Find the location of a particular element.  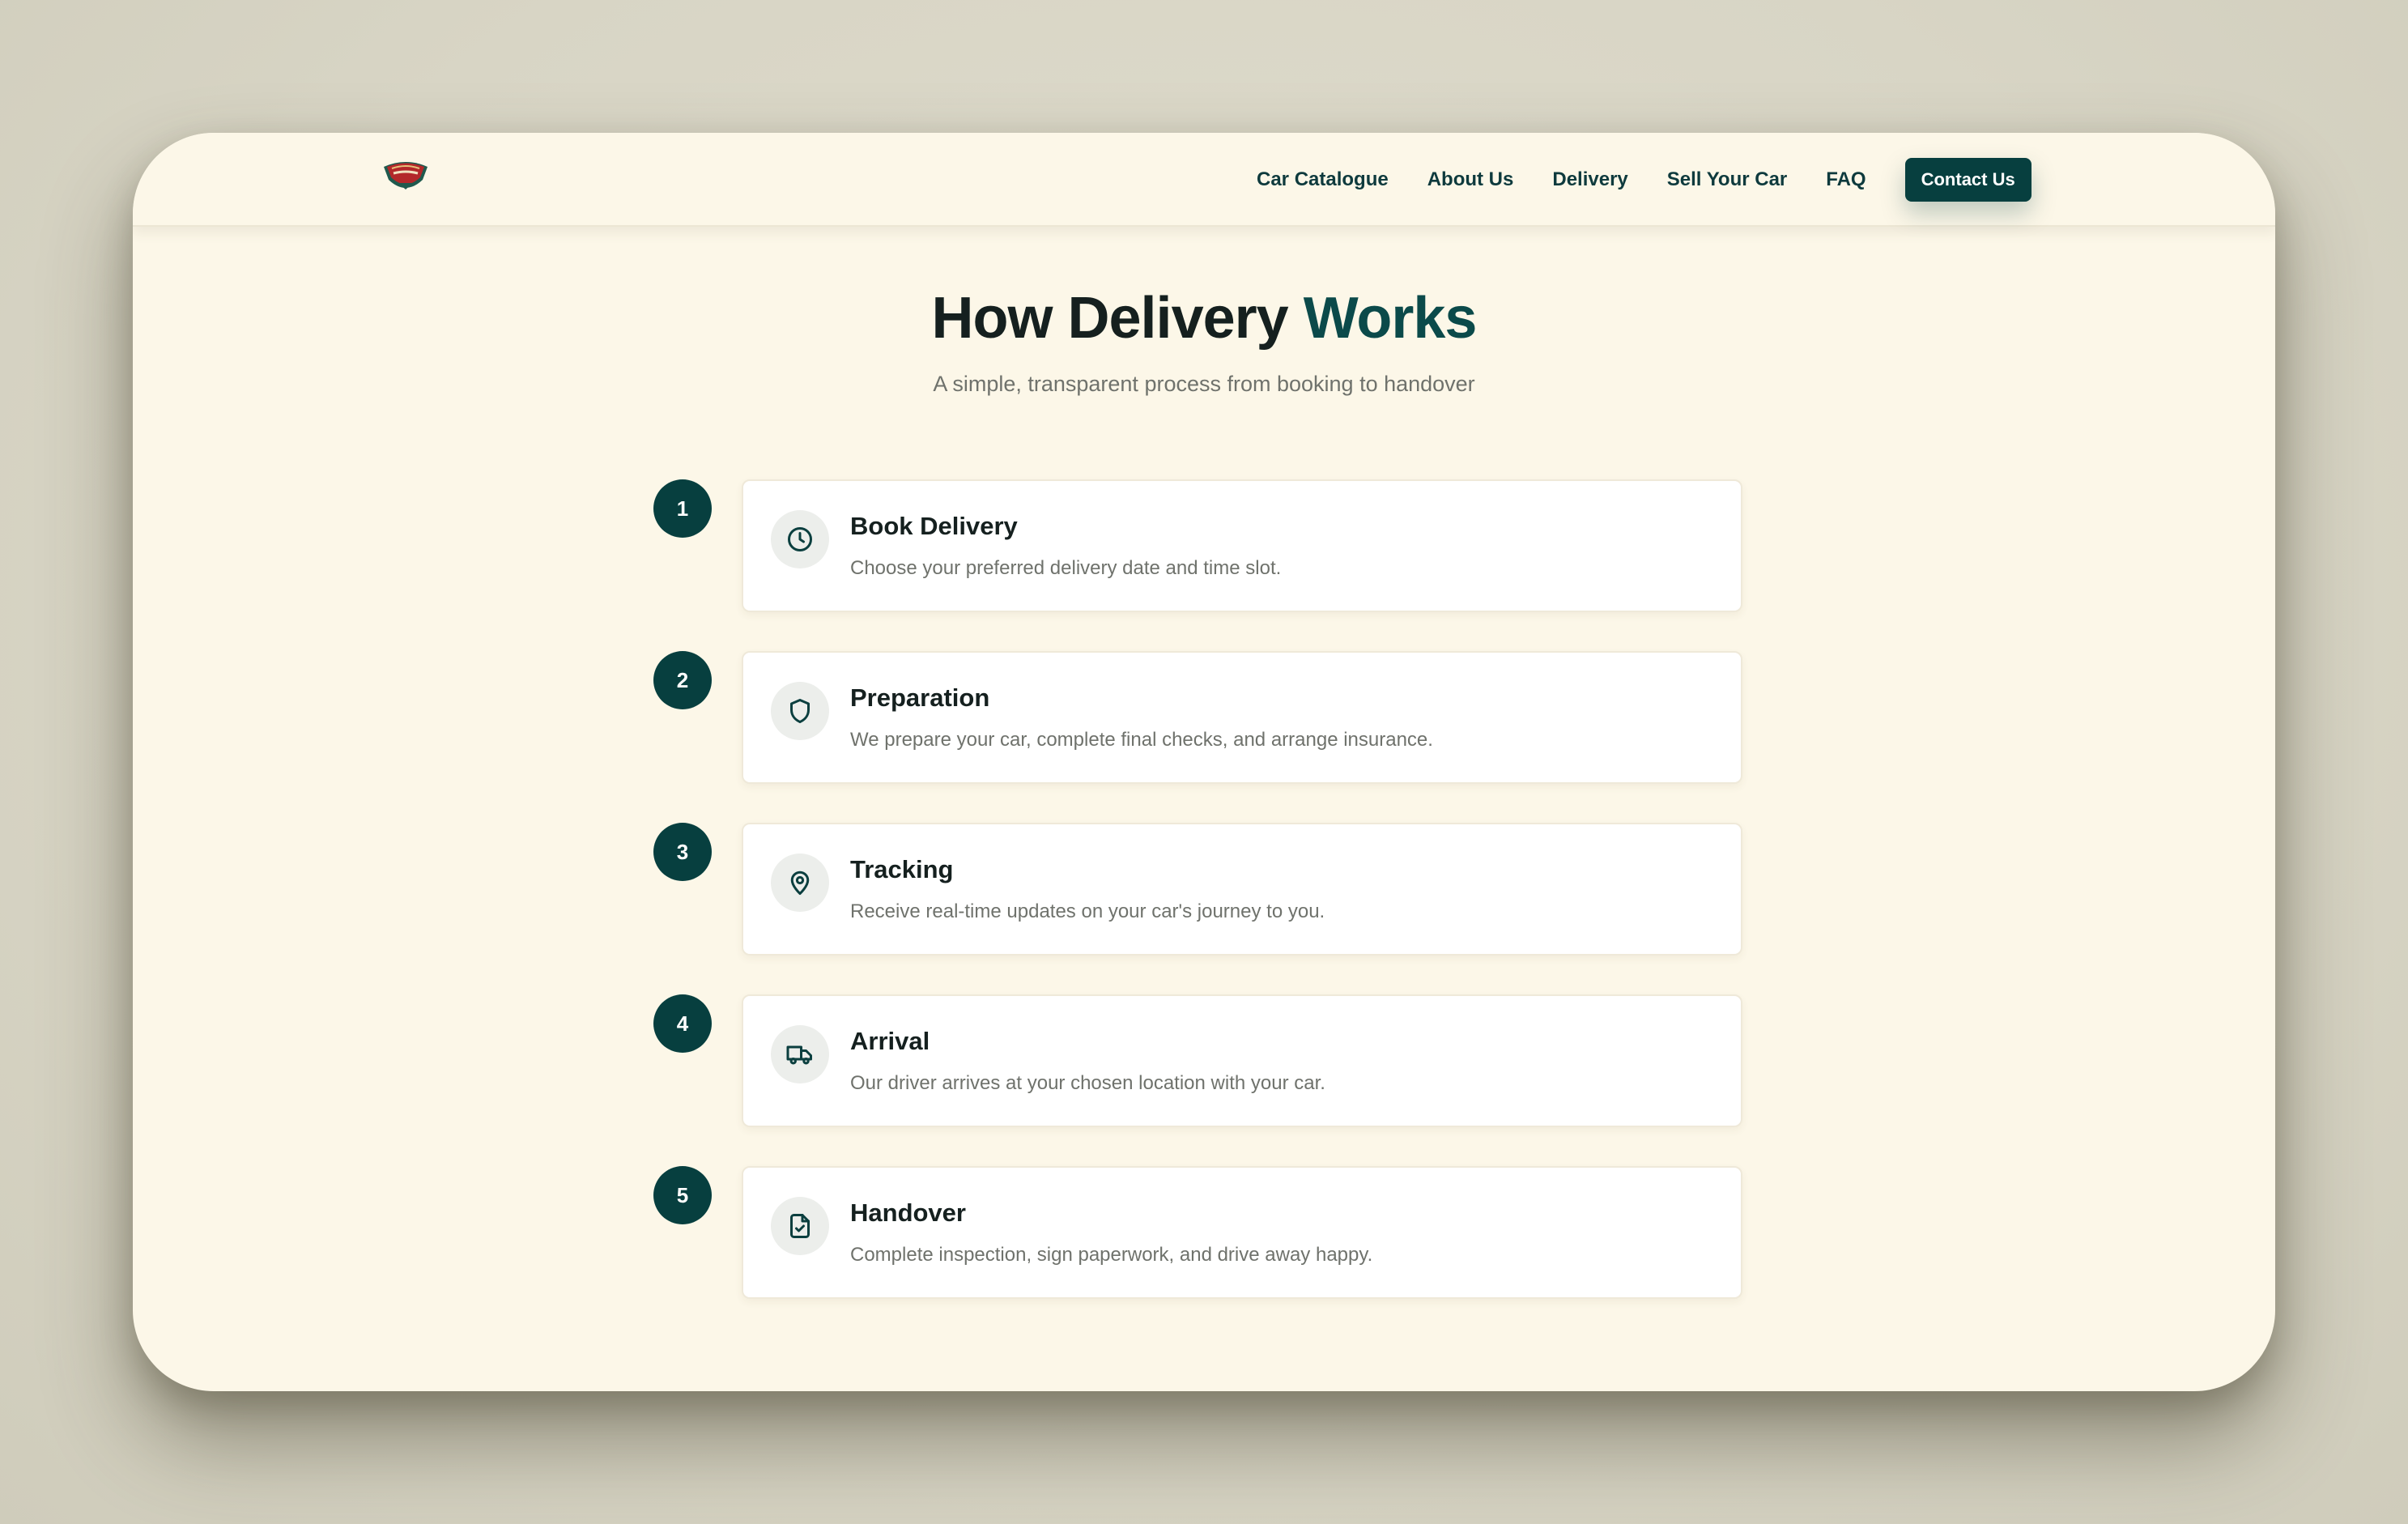

nav-delivery: Delivery is located at coordinates (1589, 179).